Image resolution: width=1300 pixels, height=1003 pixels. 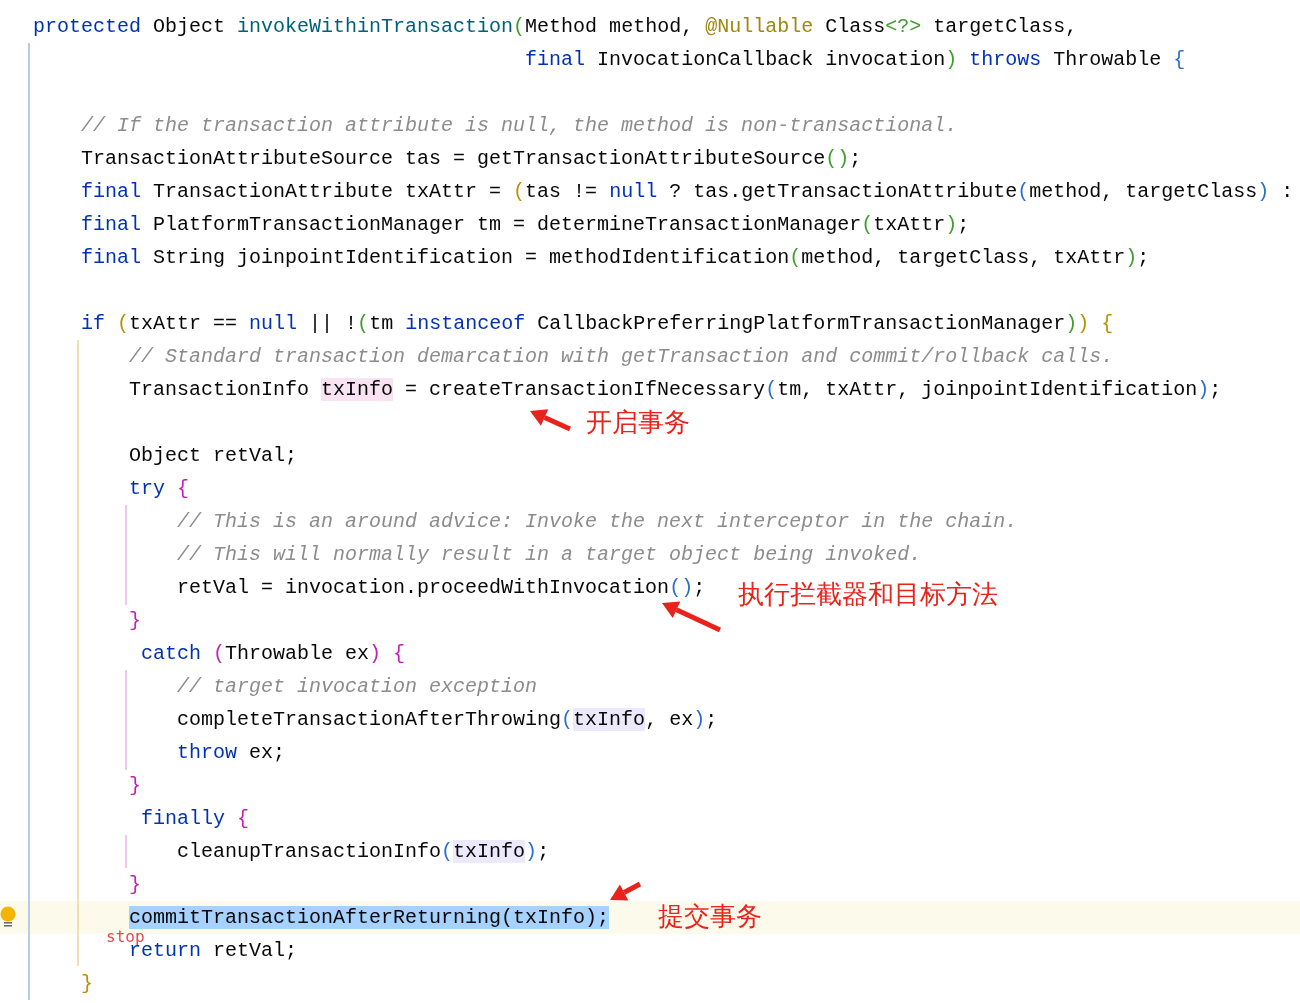 I want to click on code-line: final TransactionAttribute txAttr = (tas != null ? tas.getTransactionAttribute(method, targetClass) :, so click(x=687, y=192).